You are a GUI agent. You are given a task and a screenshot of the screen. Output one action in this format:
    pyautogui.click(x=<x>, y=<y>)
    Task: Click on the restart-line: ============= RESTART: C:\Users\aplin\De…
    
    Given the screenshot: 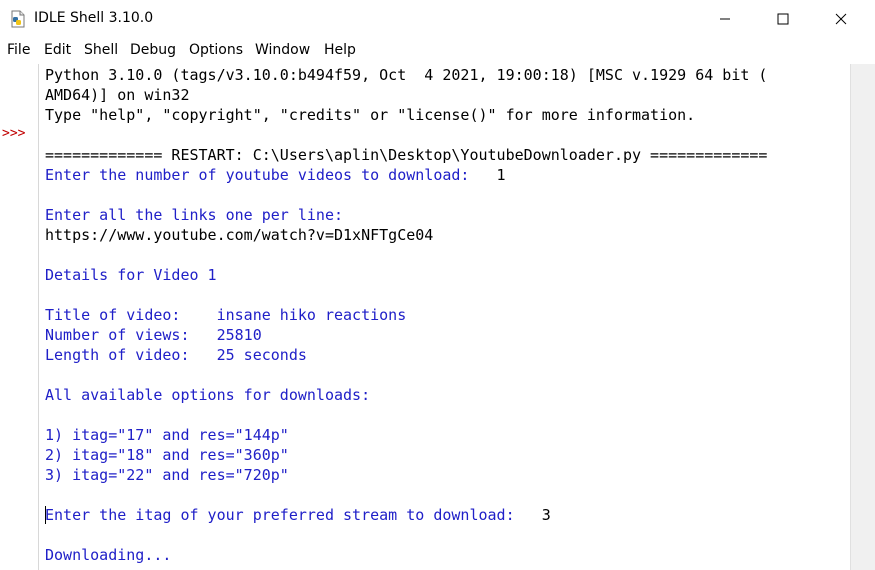 What is the action you would take?
    pyautogui.click(x=406, y=155)
    